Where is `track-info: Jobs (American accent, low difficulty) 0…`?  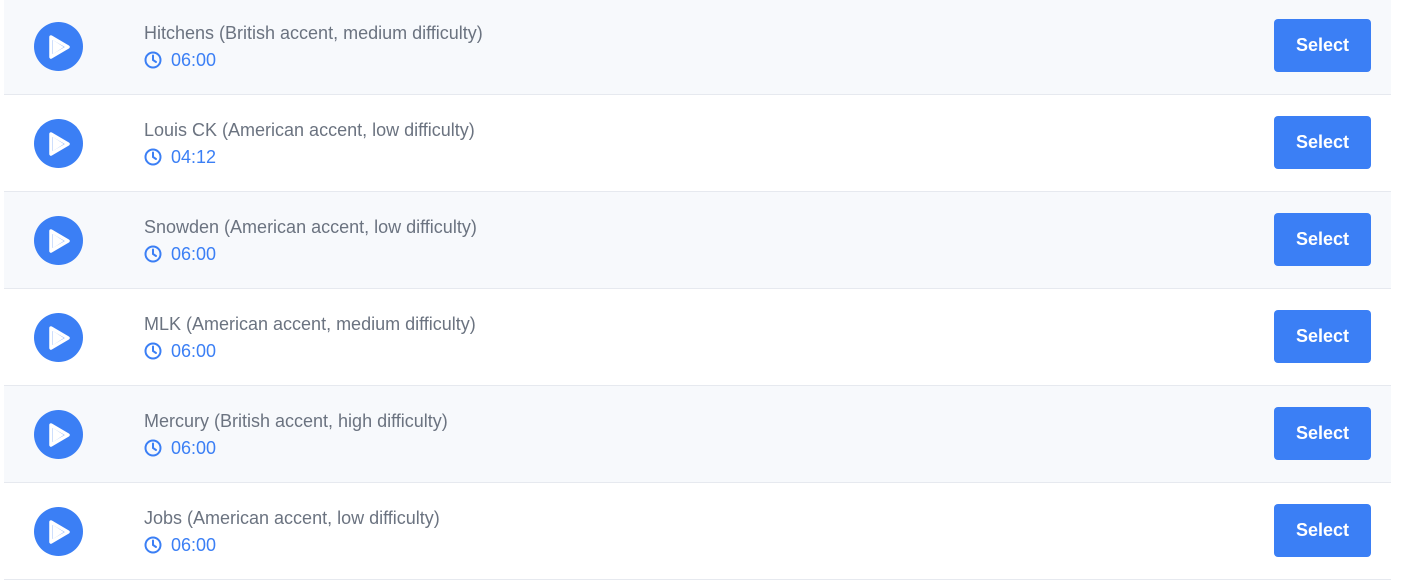
track-info: Jobs (American accent, low difficulty) 0… is located at coordinates (292, 531).